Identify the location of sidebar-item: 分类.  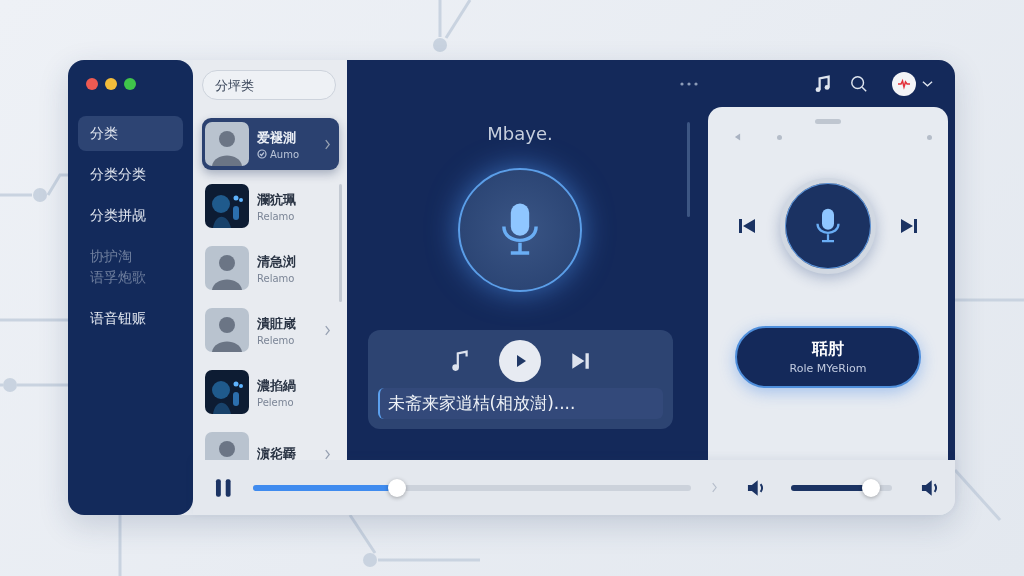
(130, 133).